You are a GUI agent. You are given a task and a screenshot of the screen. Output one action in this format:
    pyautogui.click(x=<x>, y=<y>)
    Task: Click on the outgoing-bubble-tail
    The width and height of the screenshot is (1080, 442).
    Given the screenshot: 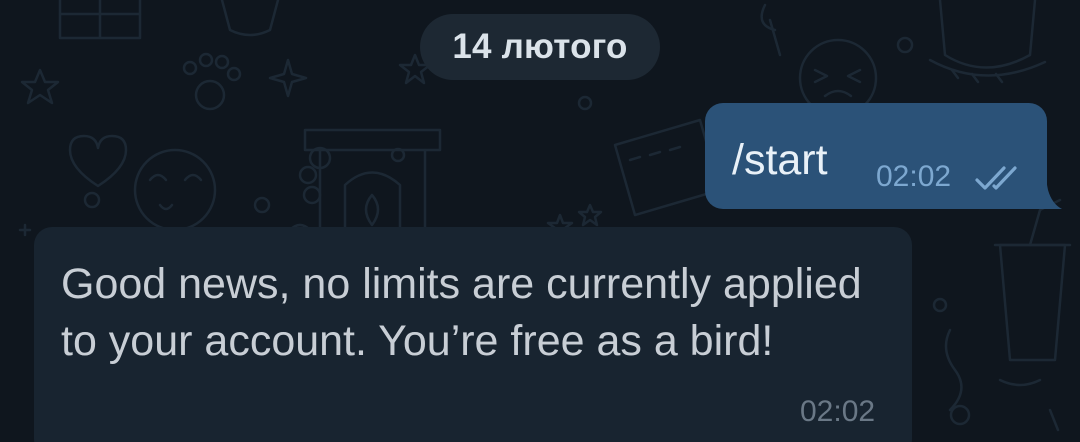 What is the action you would take?
    pyautogui.click(x=1051, y=191)
    